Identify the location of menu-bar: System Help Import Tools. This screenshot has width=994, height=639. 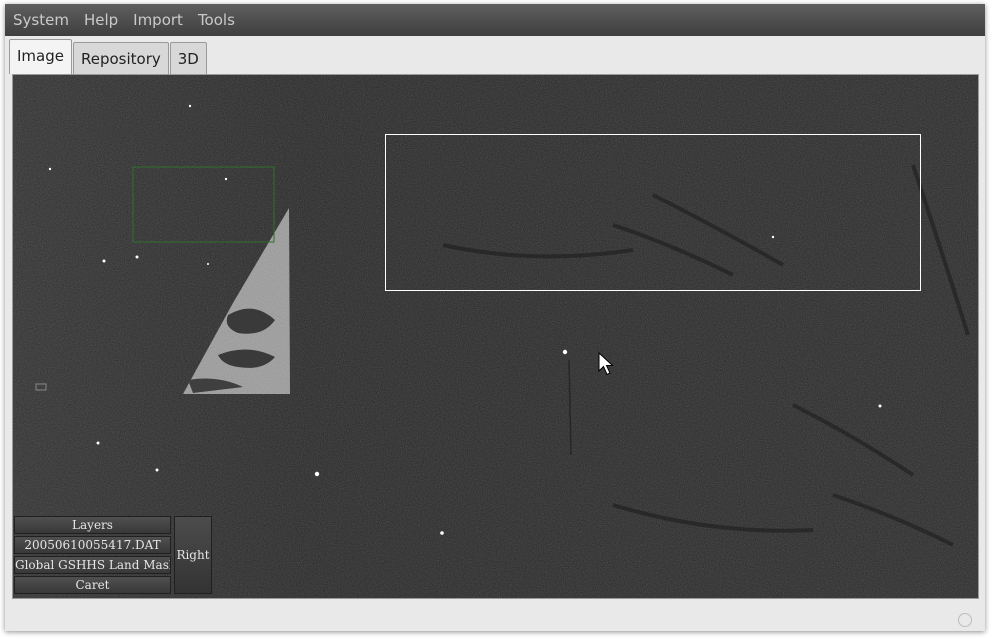
(495, 20).